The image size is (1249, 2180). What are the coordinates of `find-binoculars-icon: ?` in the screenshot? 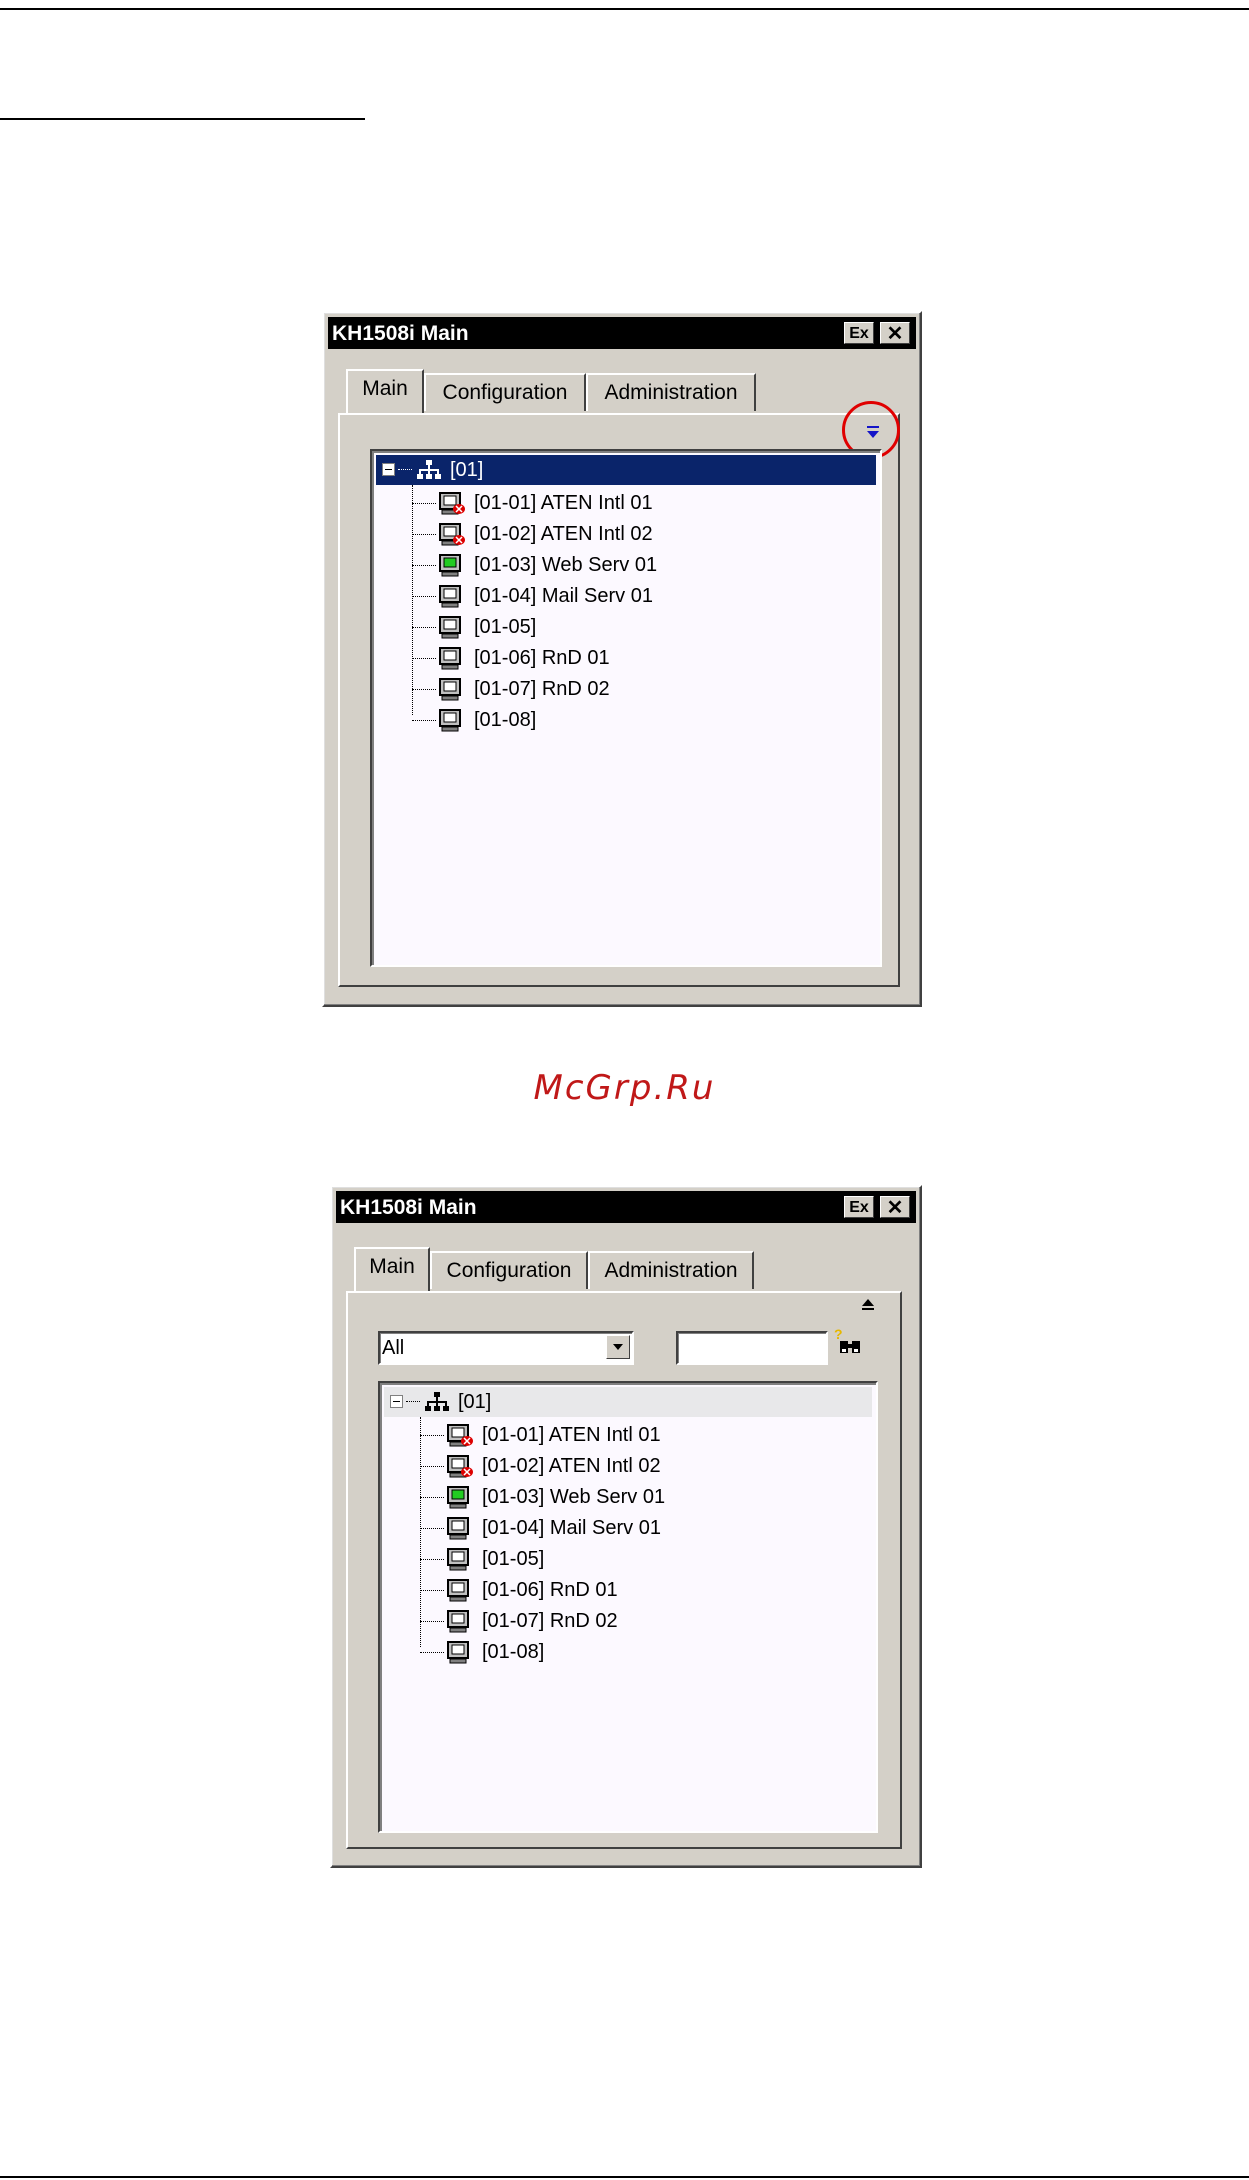 It's located at (849, 1344).